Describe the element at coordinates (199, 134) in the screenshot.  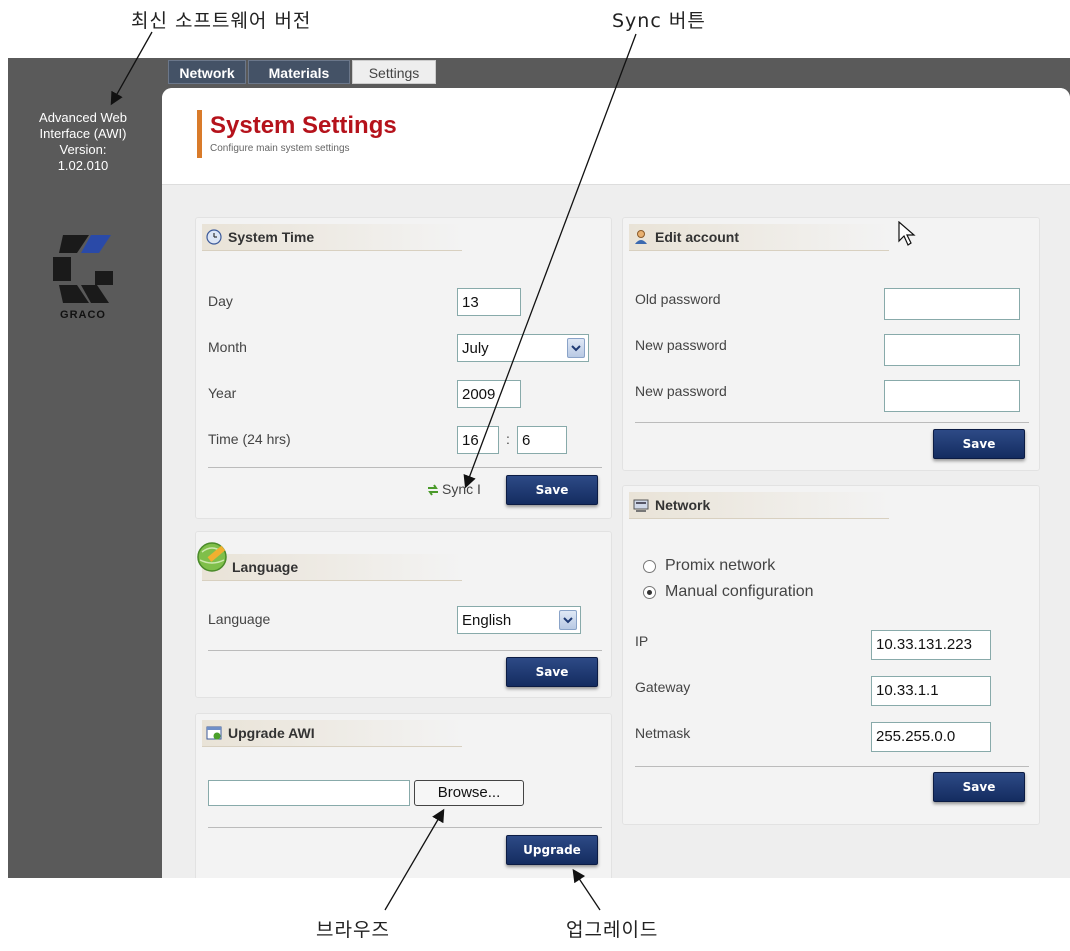
I see `title-accent` at that location.